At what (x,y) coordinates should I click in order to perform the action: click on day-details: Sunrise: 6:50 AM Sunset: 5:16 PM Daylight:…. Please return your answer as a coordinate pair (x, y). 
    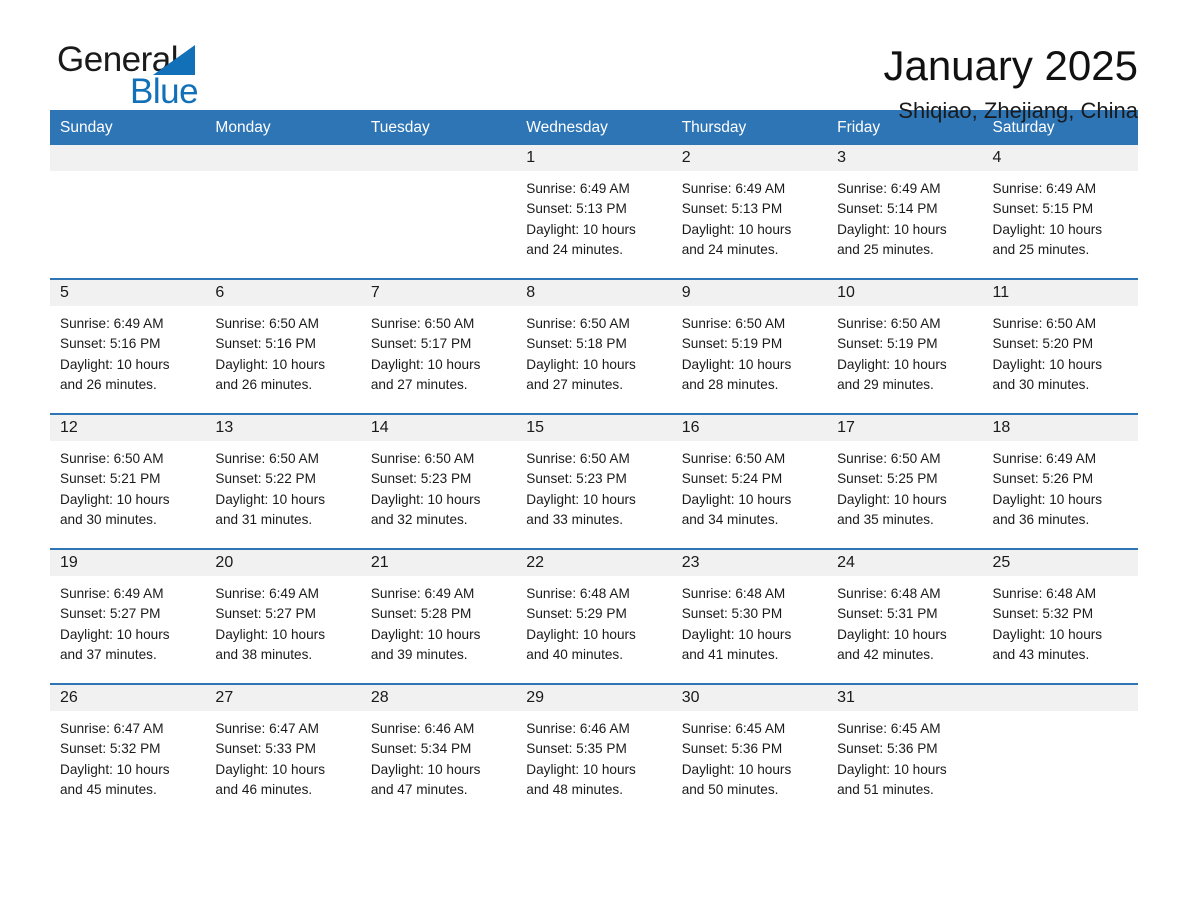
    Looking at the image, I should click on (282, 350).